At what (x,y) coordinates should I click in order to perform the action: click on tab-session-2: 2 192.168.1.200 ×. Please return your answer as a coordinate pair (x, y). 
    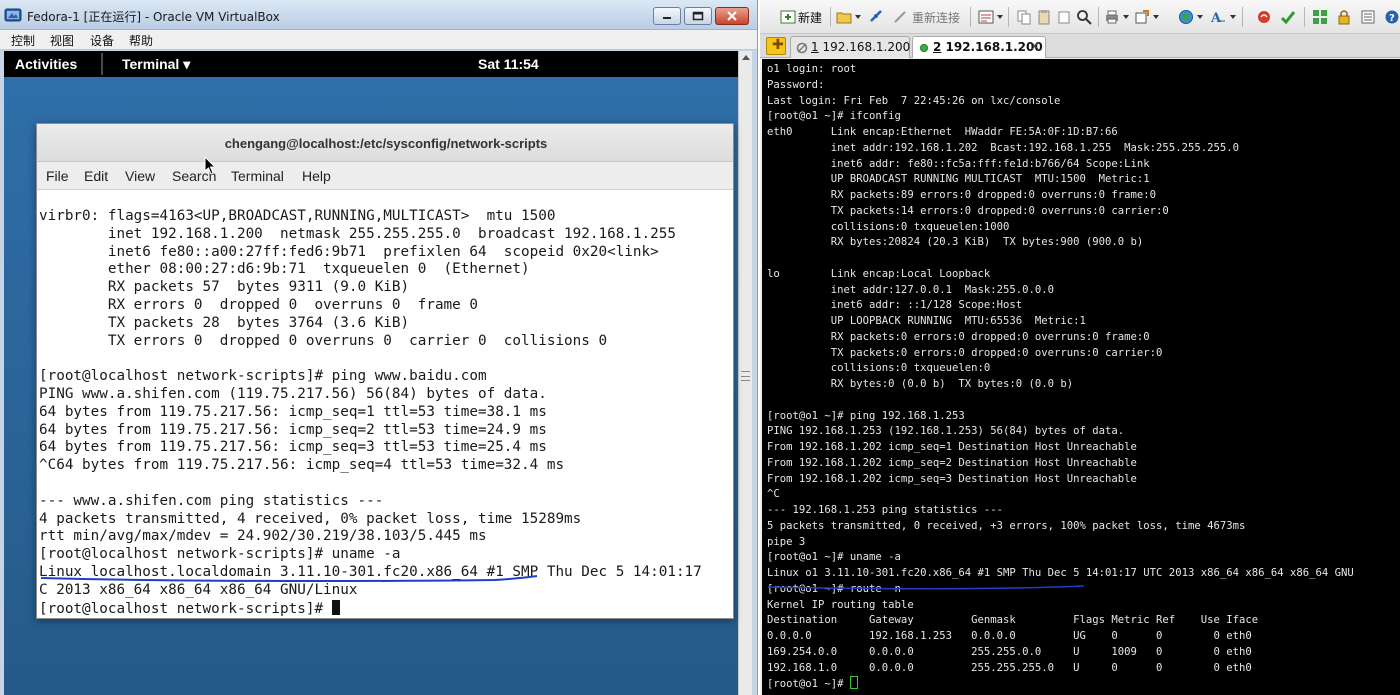
    Looking at the image, I should click on (979, 47).